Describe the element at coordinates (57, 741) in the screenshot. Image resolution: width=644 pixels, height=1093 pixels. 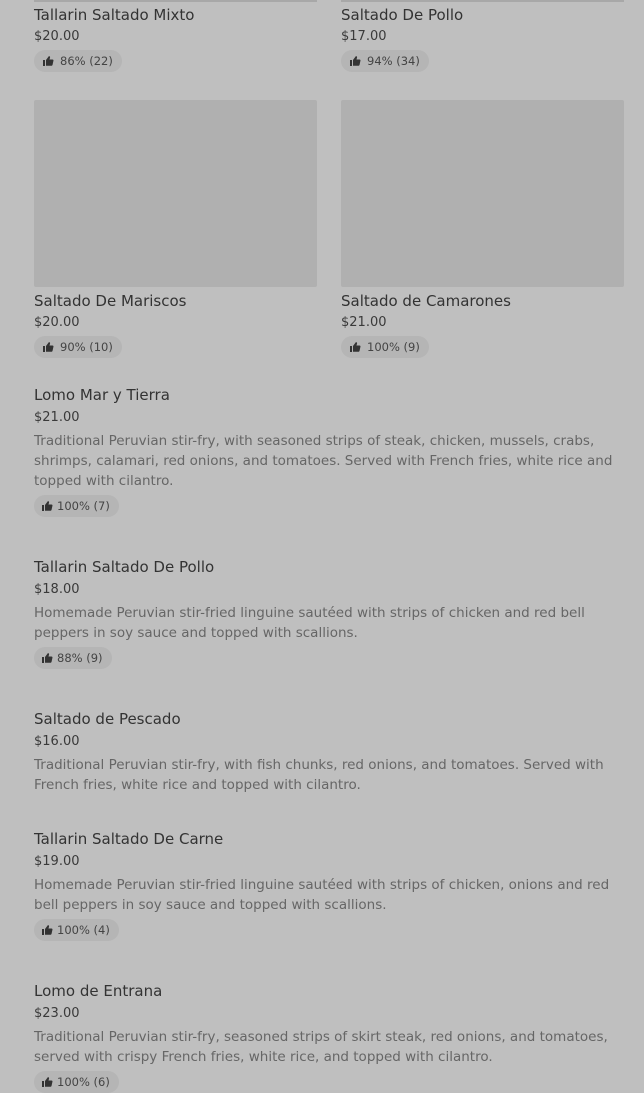
I see `item-price: $16.00` at that location.